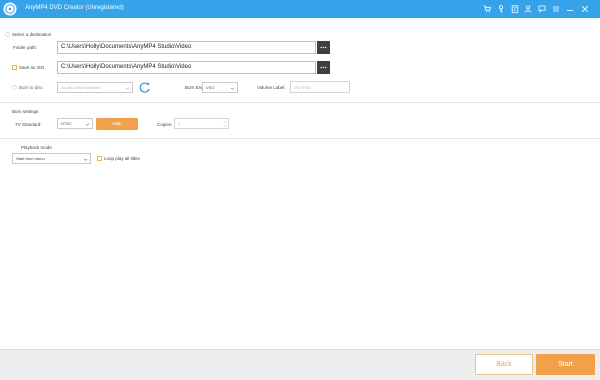 The height and width of the screenshot is (380, 600). Describe the element at coordinates (14, 67) in the screenshot. I see `save-iso-checkbox` at that location.